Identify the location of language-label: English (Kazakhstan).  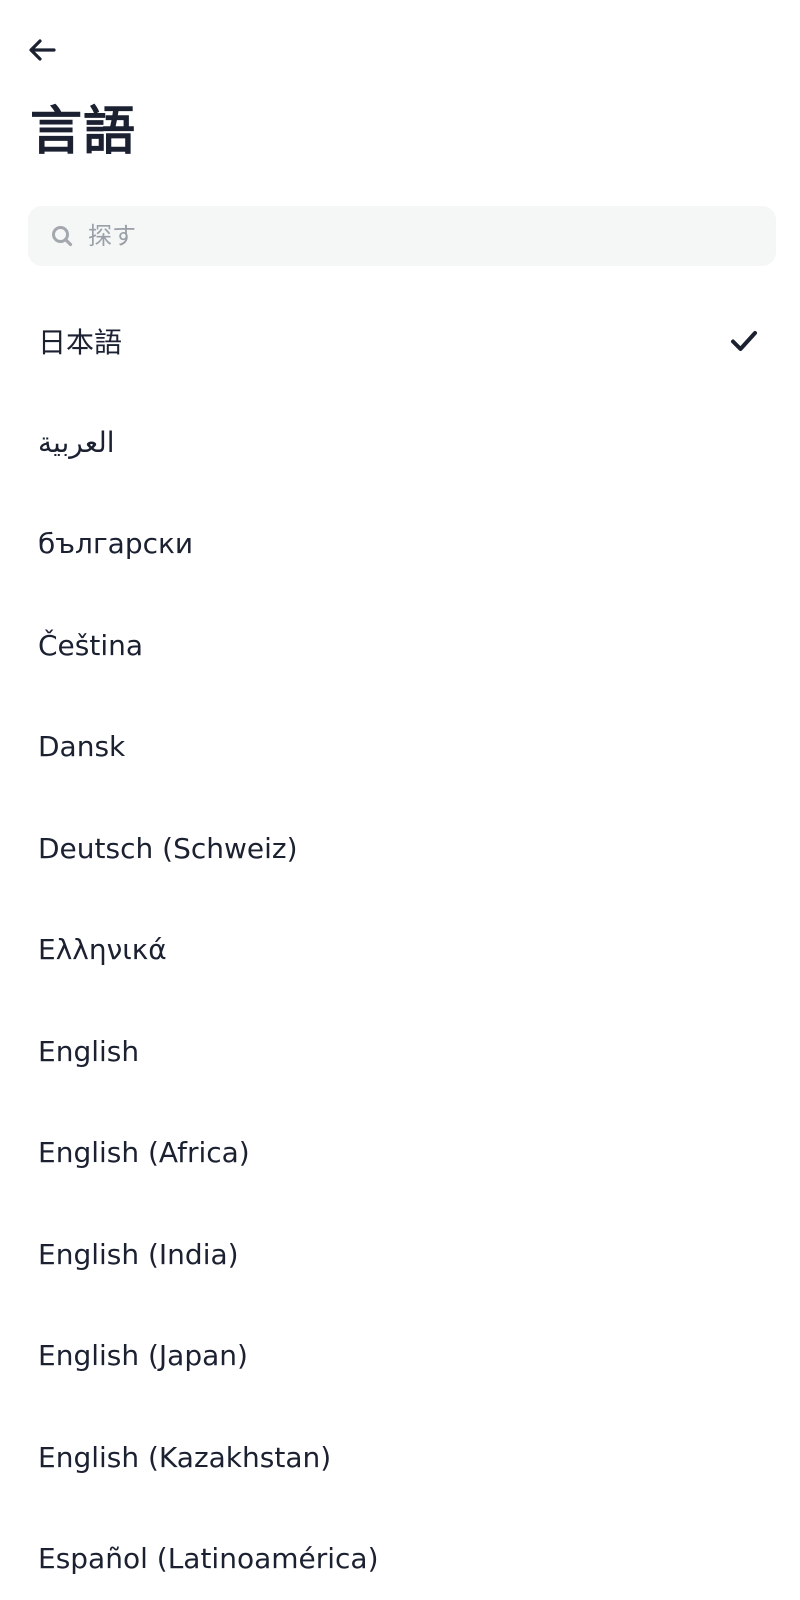
(185, 1457).